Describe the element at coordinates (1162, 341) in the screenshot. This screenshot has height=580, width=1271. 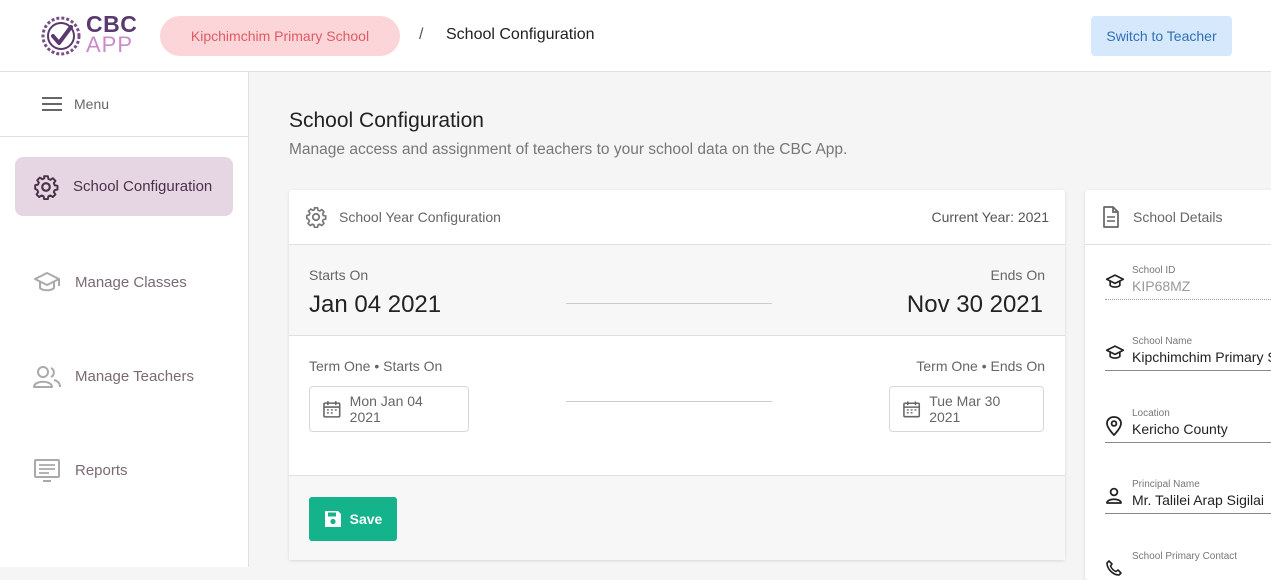
I see `field-label: School Name` at that location.